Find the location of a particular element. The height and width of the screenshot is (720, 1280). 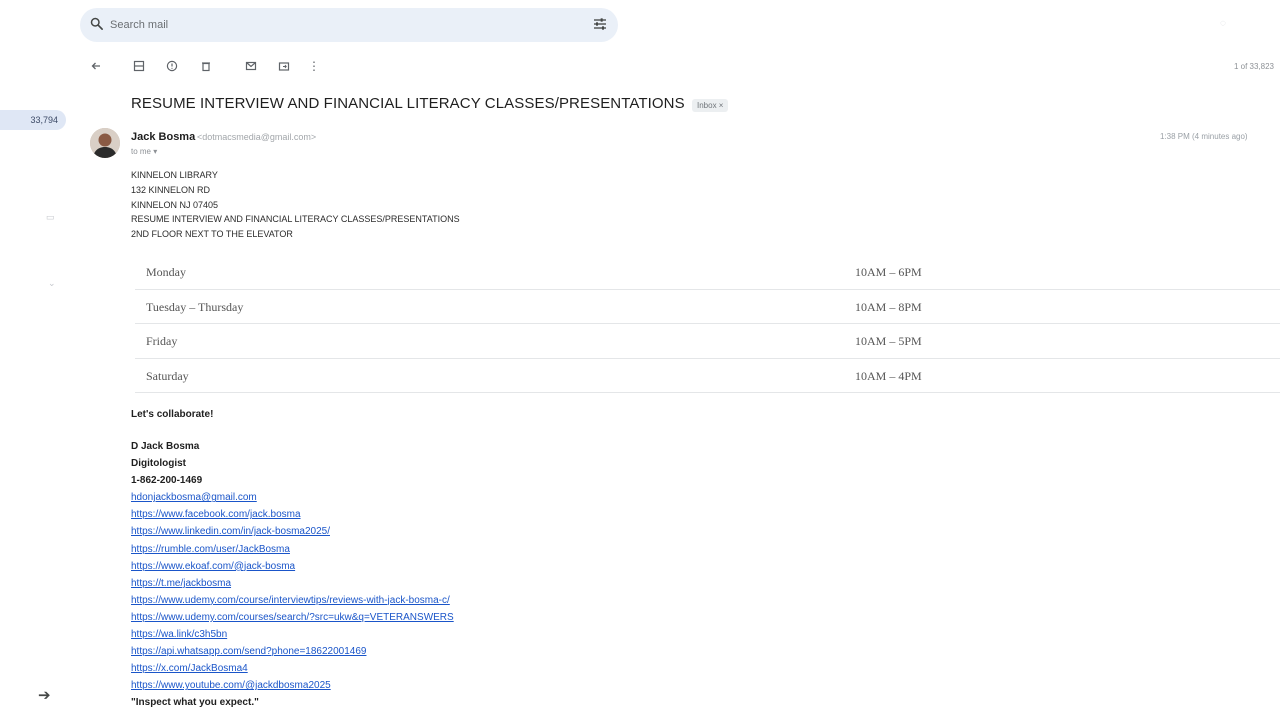

address-line: KINNELON NJ 07405 is located at coordinates (175, 204).